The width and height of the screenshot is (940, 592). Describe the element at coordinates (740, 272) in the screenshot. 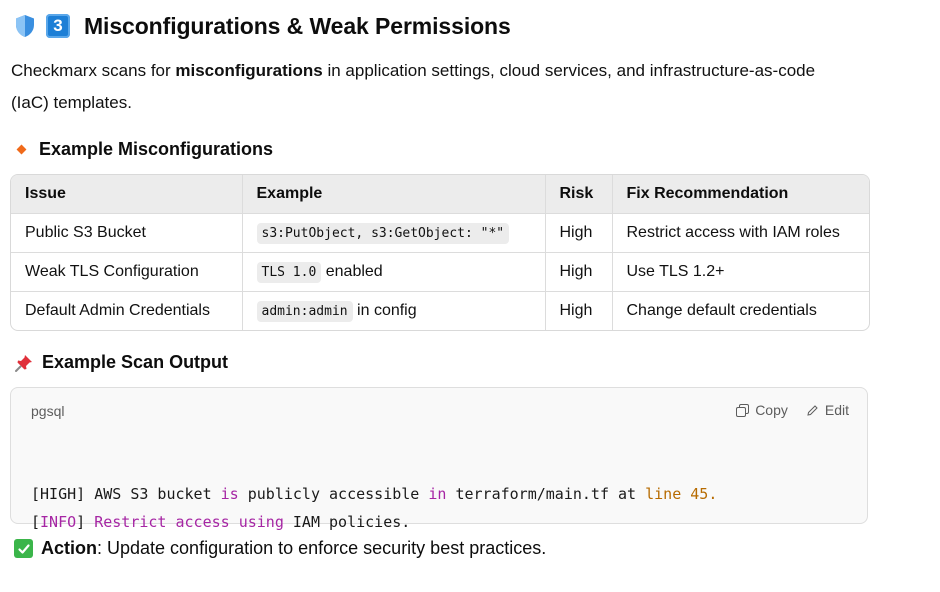

I see `fix-cell: Use TLS 1.2+` at that location.